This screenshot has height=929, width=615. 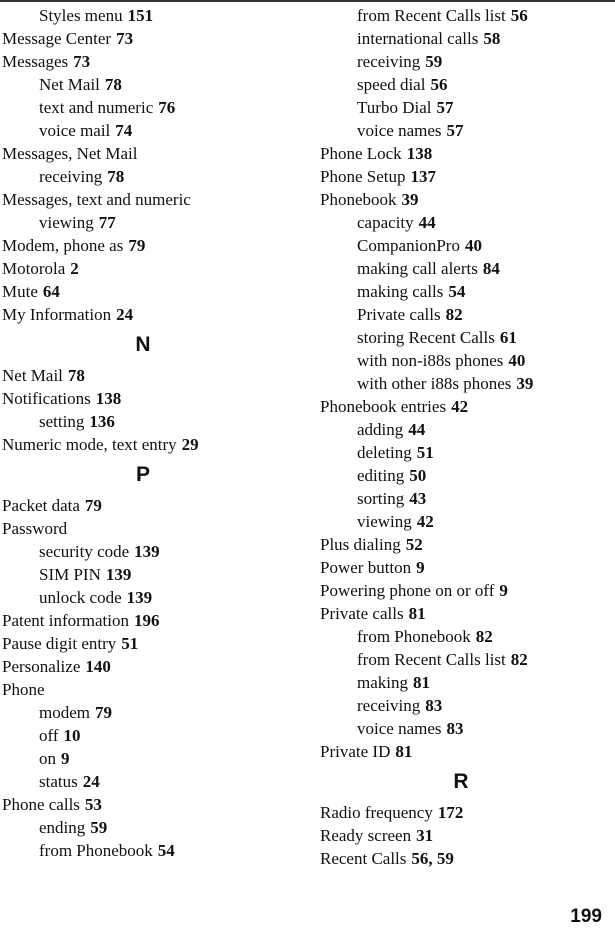 What do you see at coordinates (414, 544) in the screenshot?
I see `page-reference: 52` at bounding box center [414, 544].